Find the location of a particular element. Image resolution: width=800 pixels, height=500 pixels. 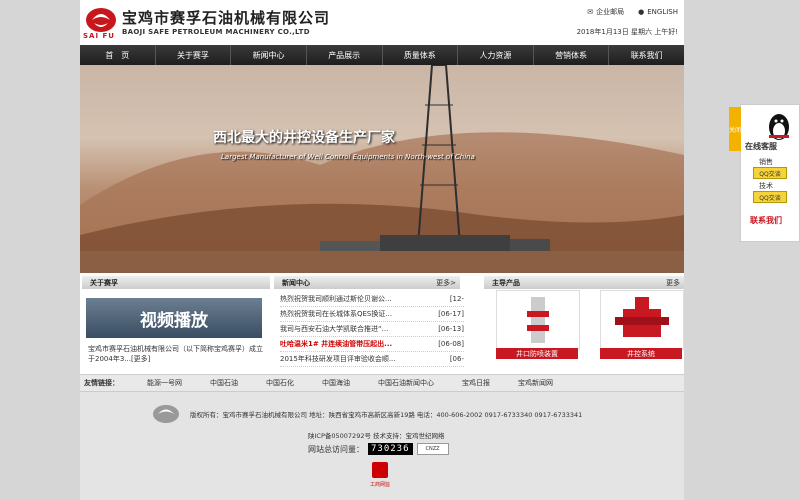

qq-panel-title: 在线客服 is located at coordinates (761, 146).